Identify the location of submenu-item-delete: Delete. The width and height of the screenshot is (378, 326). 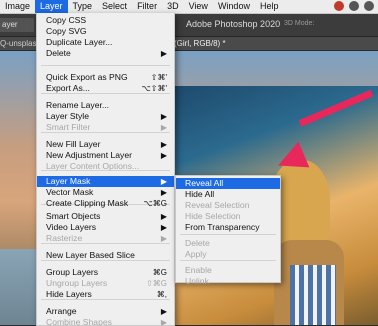
(228, 243).